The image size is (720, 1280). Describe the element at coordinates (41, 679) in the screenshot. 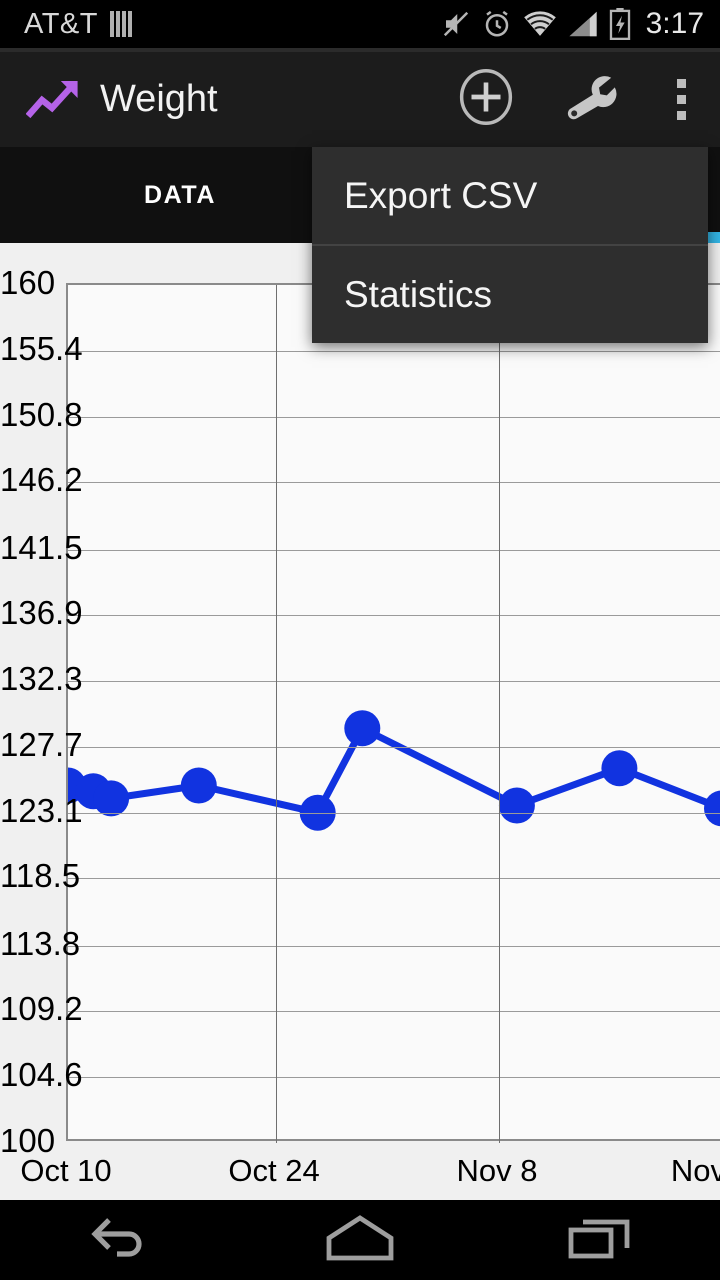

I see `chart-y-tick-label: 132.3` at that location.